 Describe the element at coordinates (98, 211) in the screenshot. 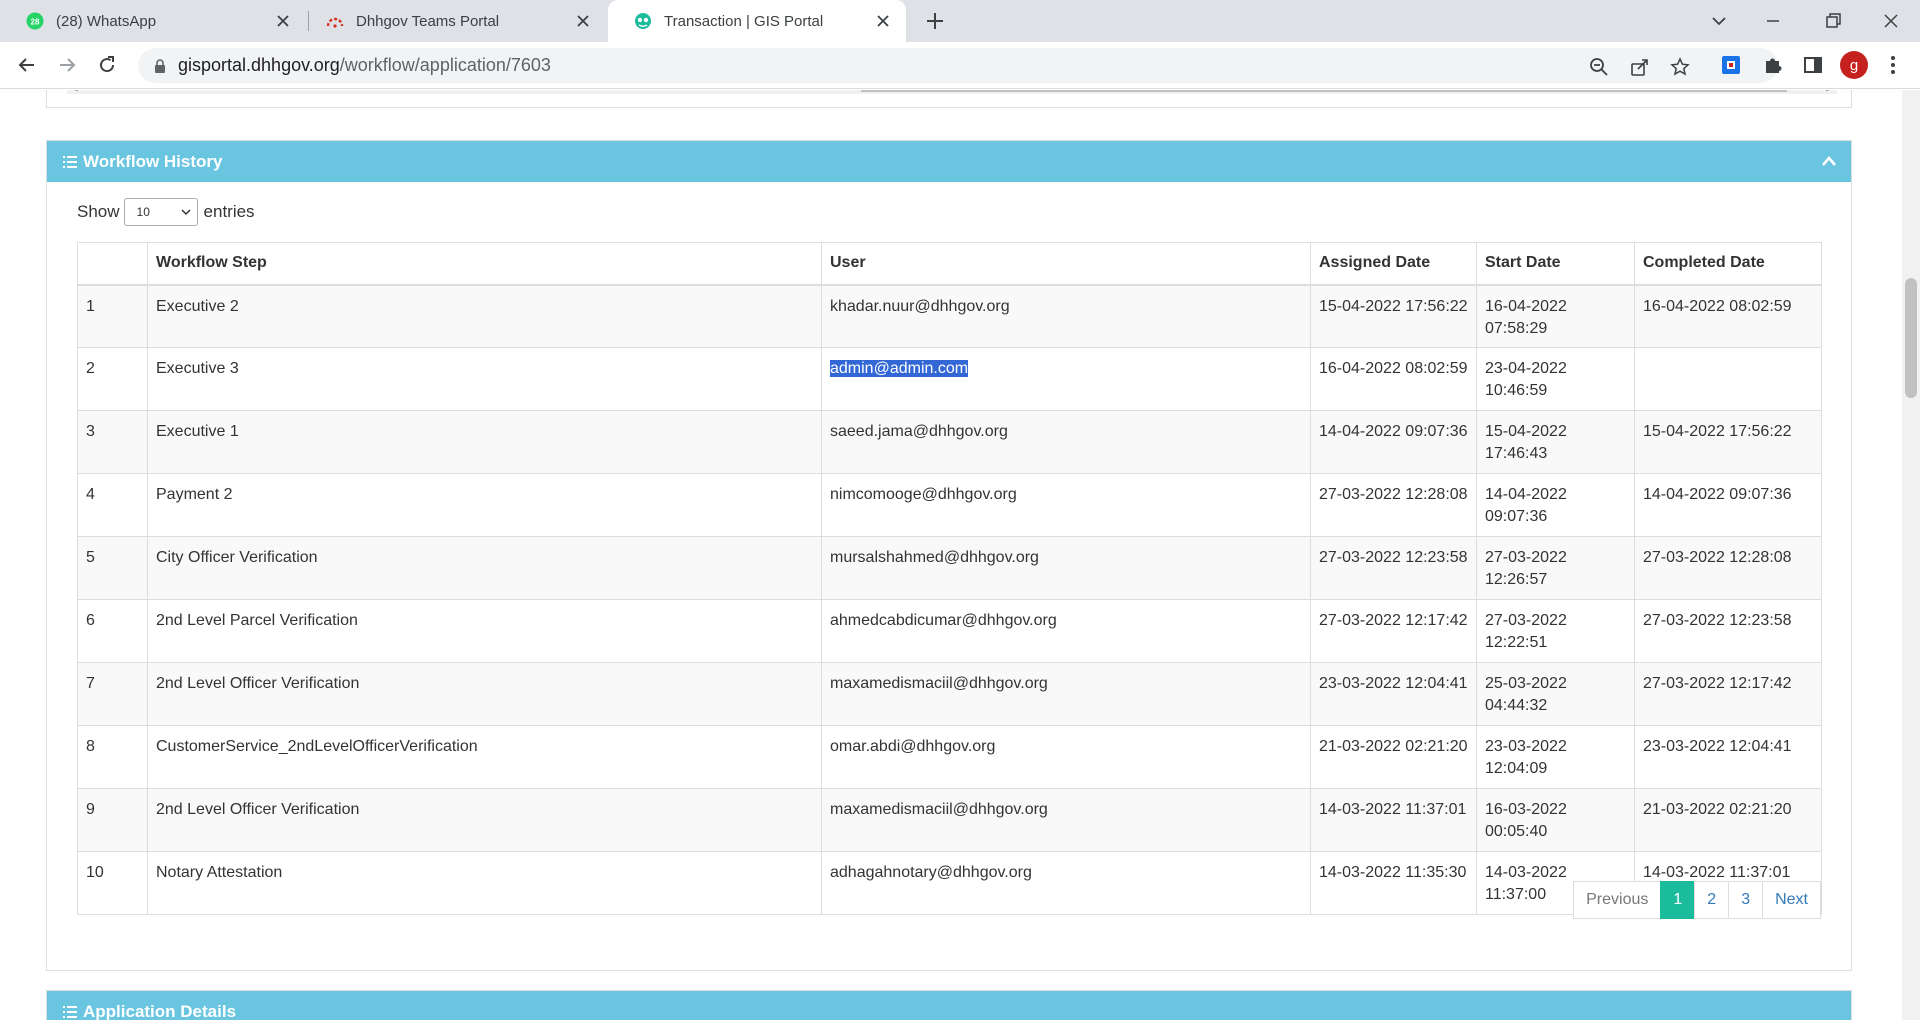

I see `show-label: Show` at that location.